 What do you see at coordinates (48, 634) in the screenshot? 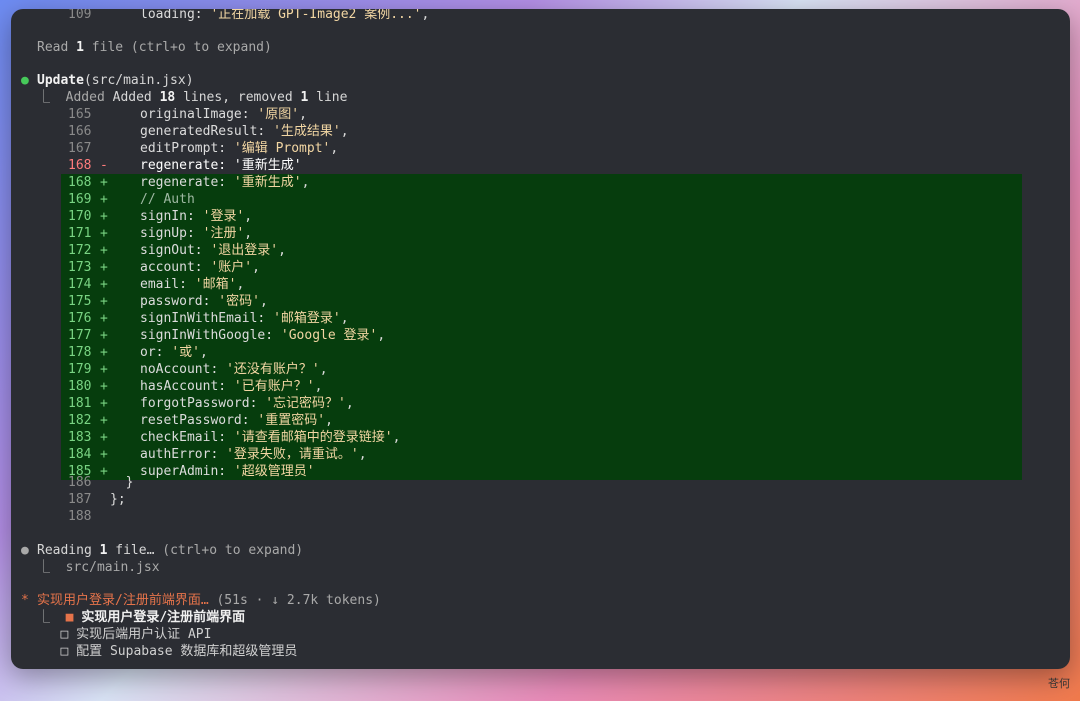
I see `task-prefix` at bounding box center [48, 634].